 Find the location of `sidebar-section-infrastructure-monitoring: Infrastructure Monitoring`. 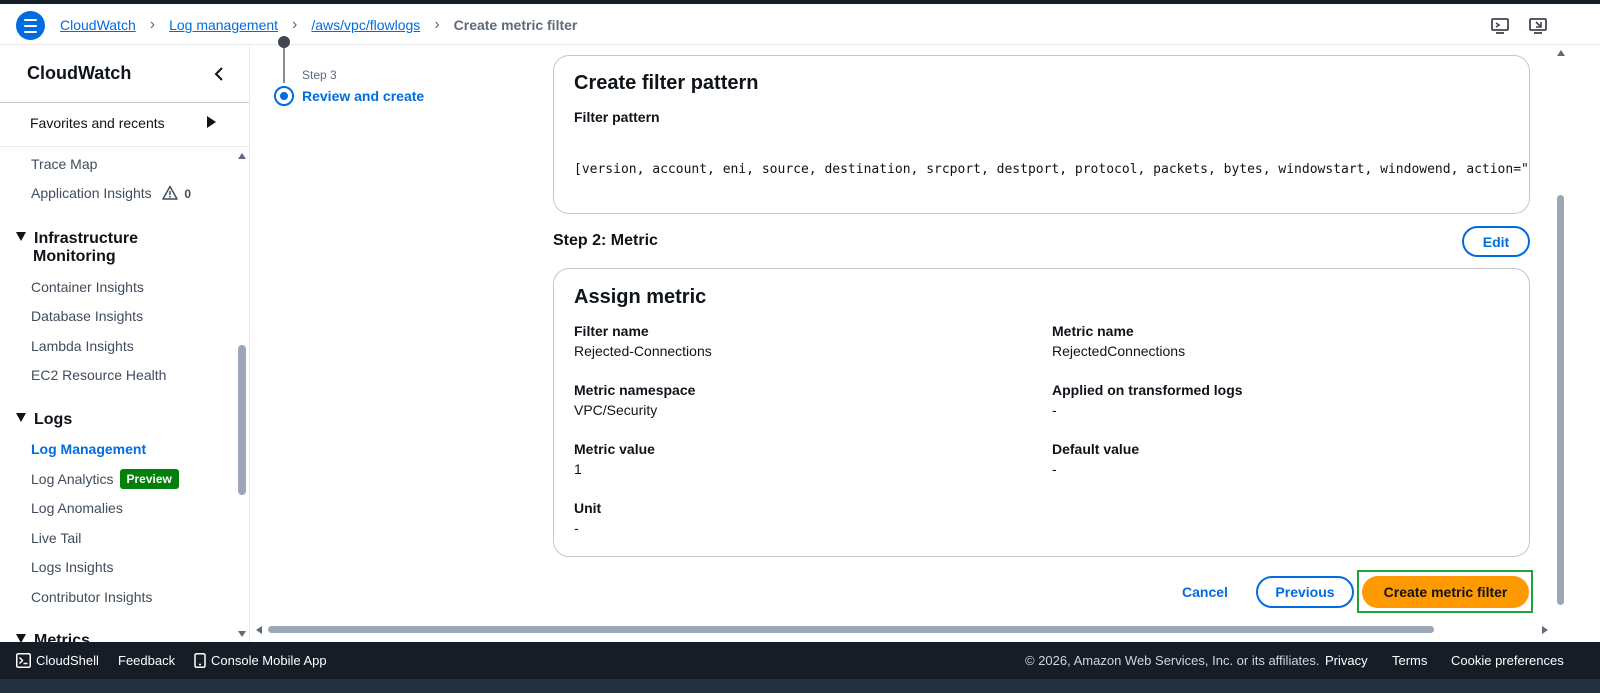

sidebar-section-infrastructure-monitoring: Infrastructure Monitoring is located at coordinates (77, 248).